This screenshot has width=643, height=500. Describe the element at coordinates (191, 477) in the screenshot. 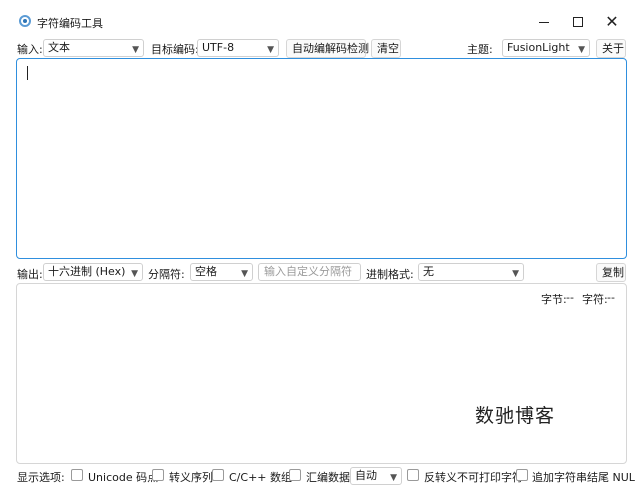

I see `escape-sequence-label: 转义序列` at that location.